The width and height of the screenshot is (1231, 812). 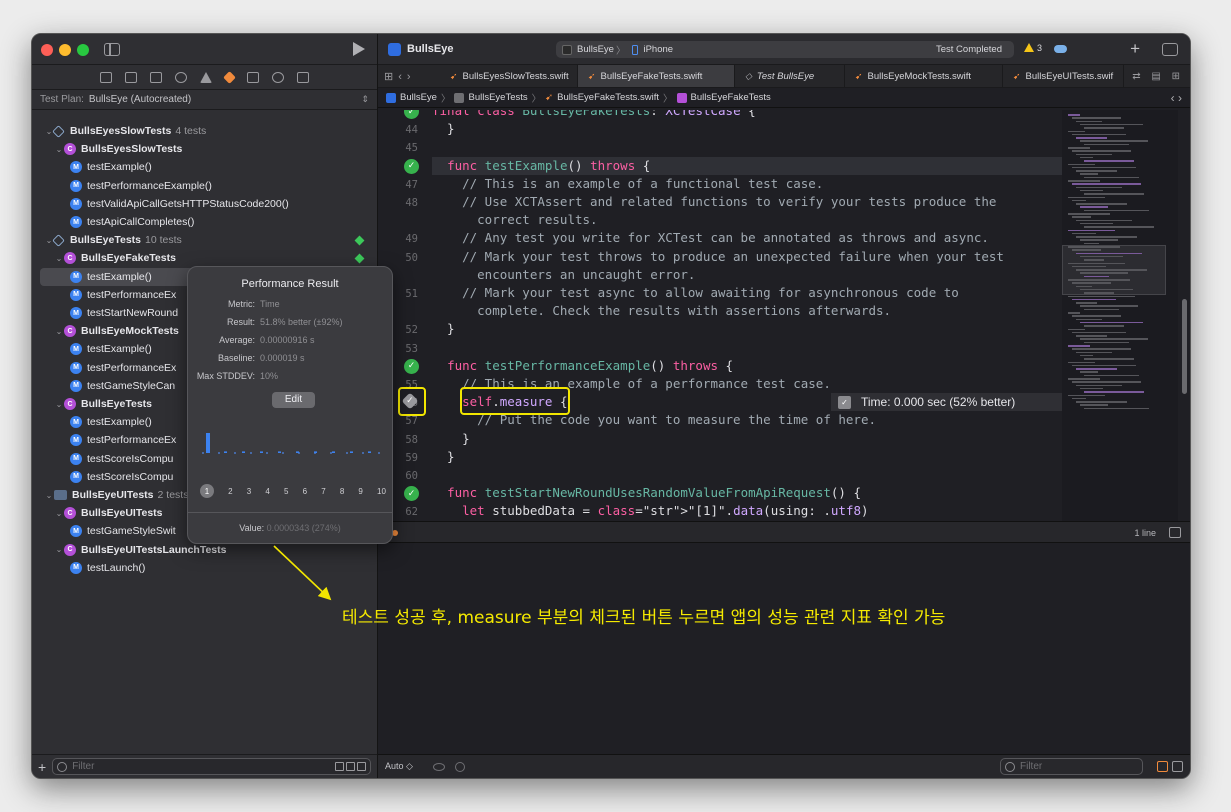 What do you see at coordinates (409, 76) in the screenshot?
I see `tab-navigation: ⊞‹›` at bounding box center [409, 76].